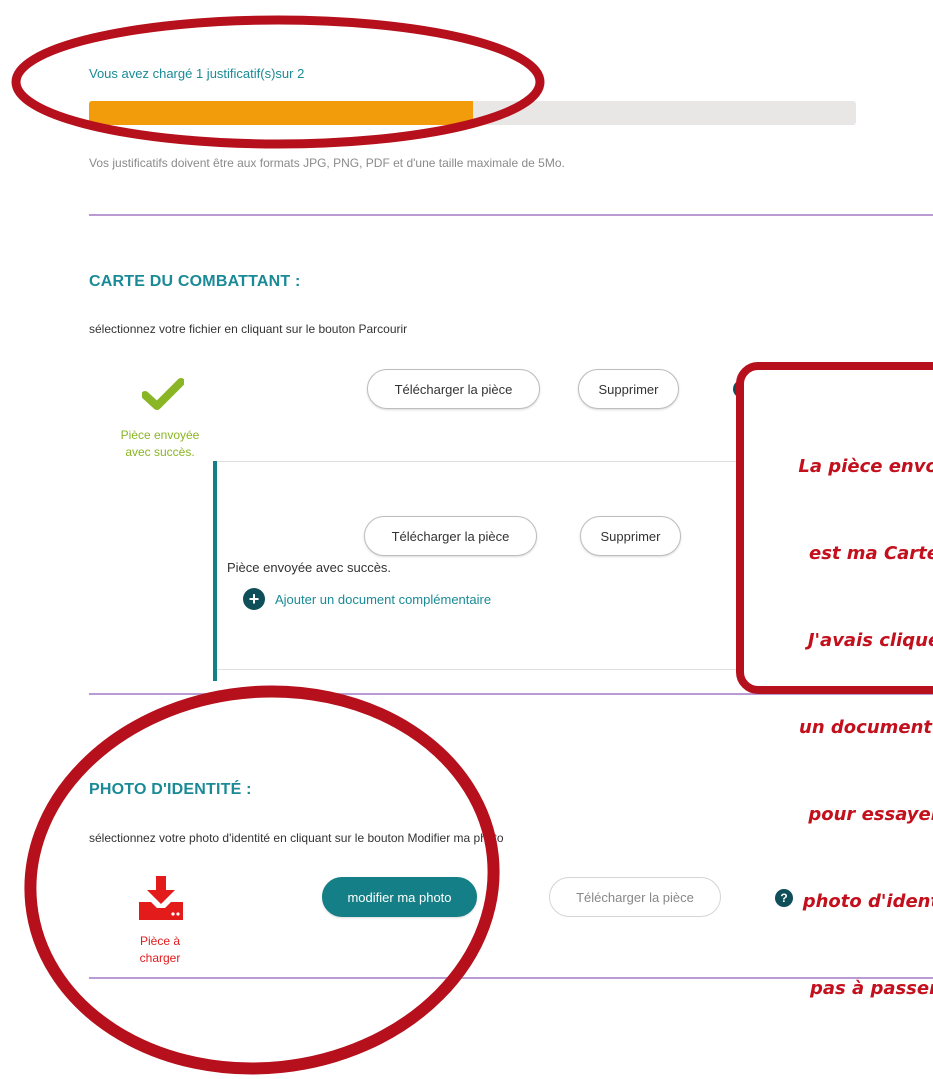 The height and width of the screenshot is (1079, 933). What do you see at coordinates (635, 897) in the screenshot?
I see `photo-download-button: Télécharger la pièce` at bounding box center [635, 897].